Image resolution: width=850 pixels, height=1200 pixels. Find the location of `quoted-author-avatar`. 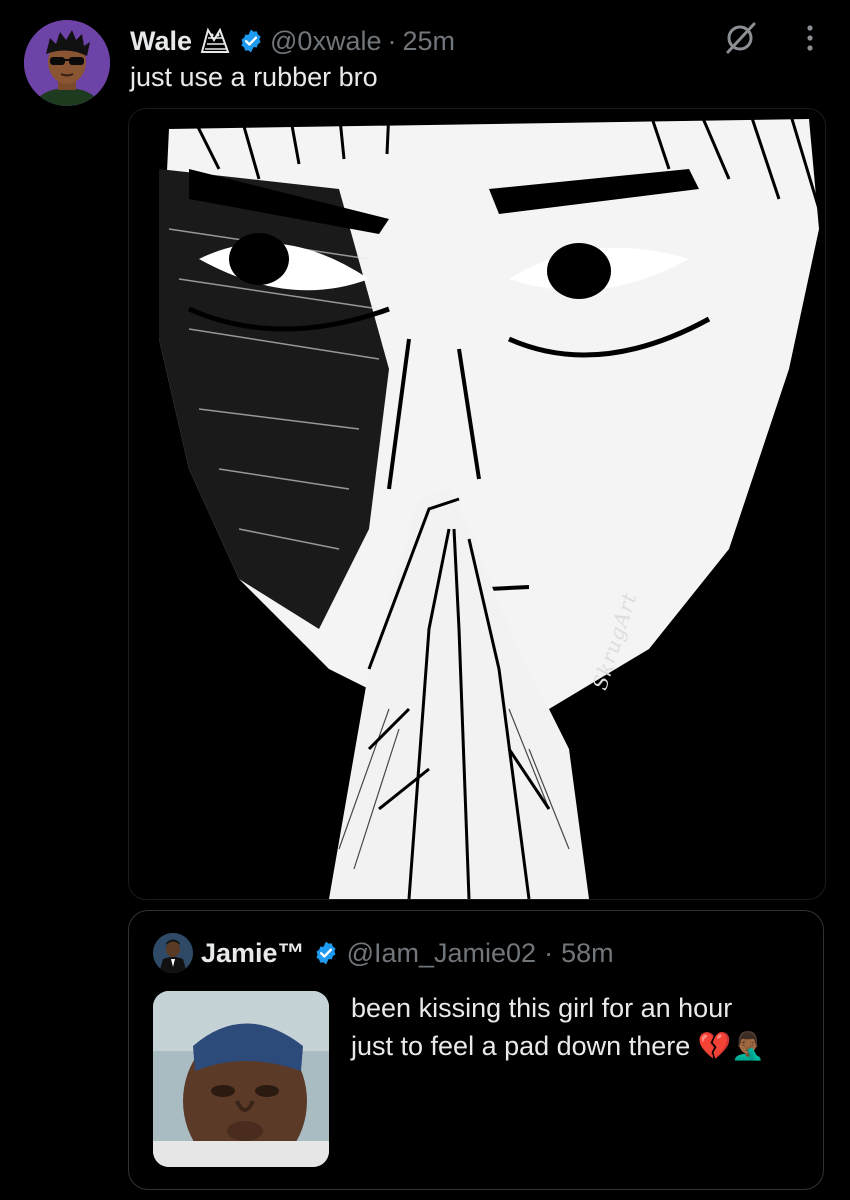

quoted-author-avatar is located at coordinates (173, 953).